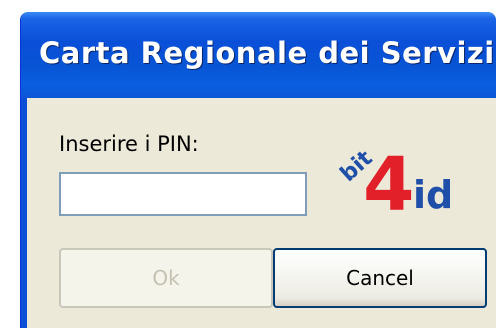  What do you see at coordinates (267, 53) in the screenshot?
I see `window-title: Carta Regionale dei Servizi` at bounding box center [267, 53].